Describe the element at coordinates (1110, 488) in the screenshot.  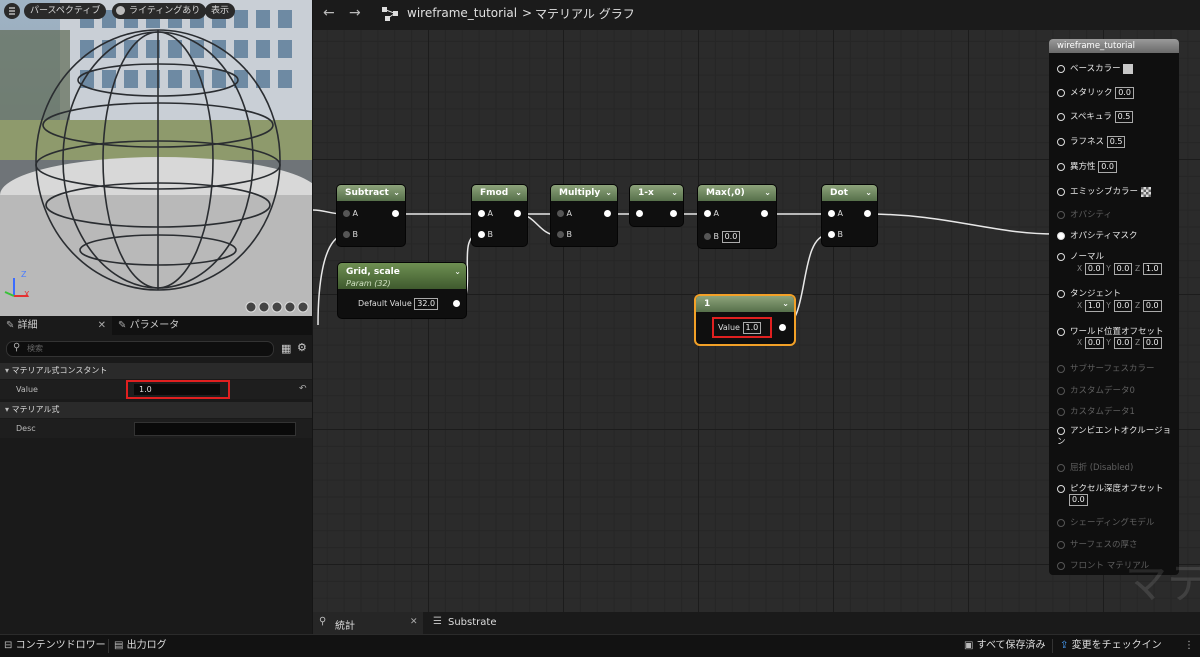
I see `pin-pixel-depth-offset: ピクセル深度オフセット` at that location.